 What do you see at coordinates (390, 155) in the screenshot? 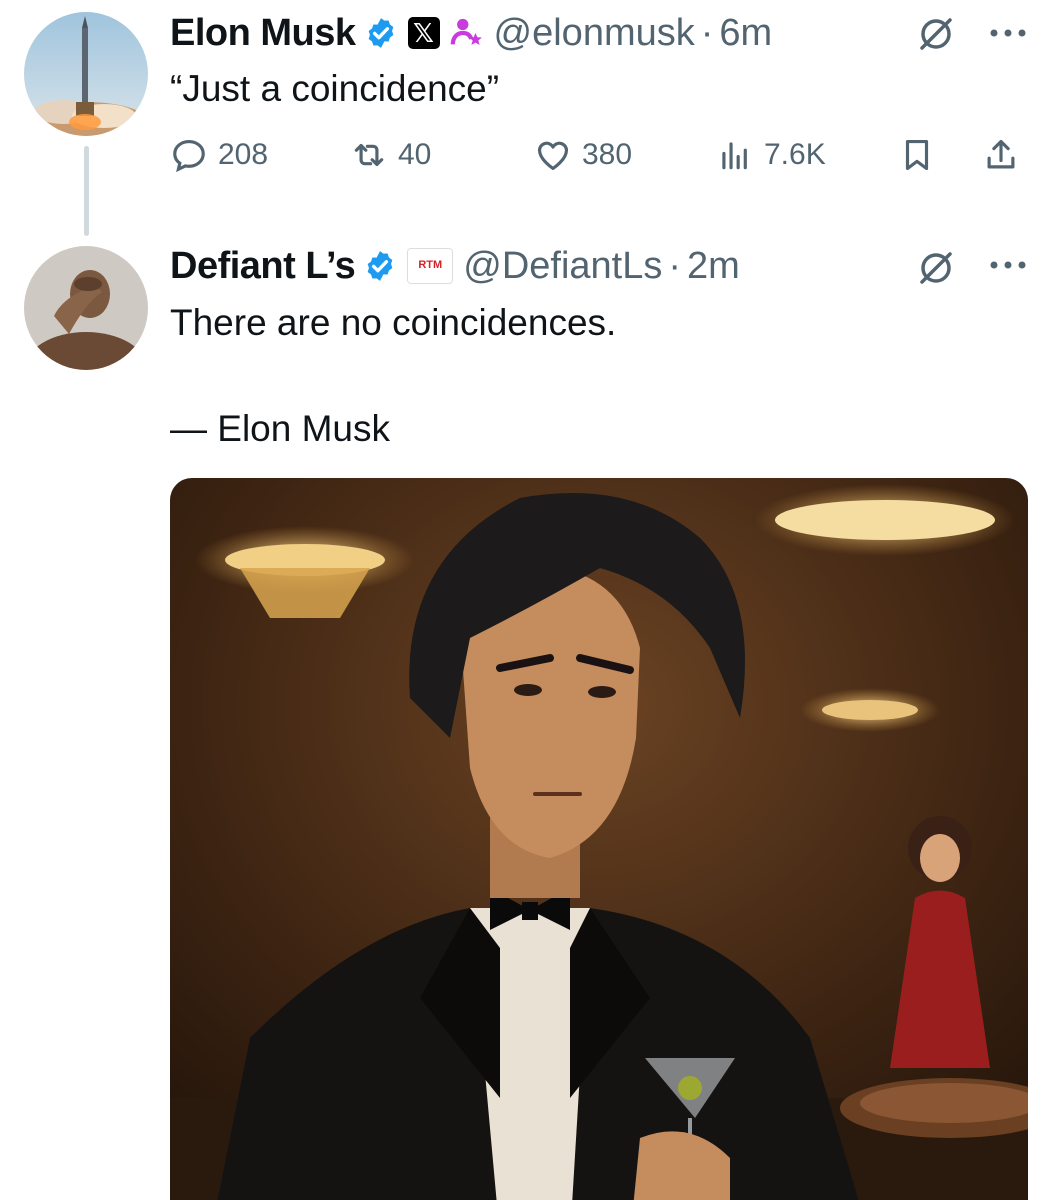
I see `repost-button: 40` at bounding box center [390, 155].